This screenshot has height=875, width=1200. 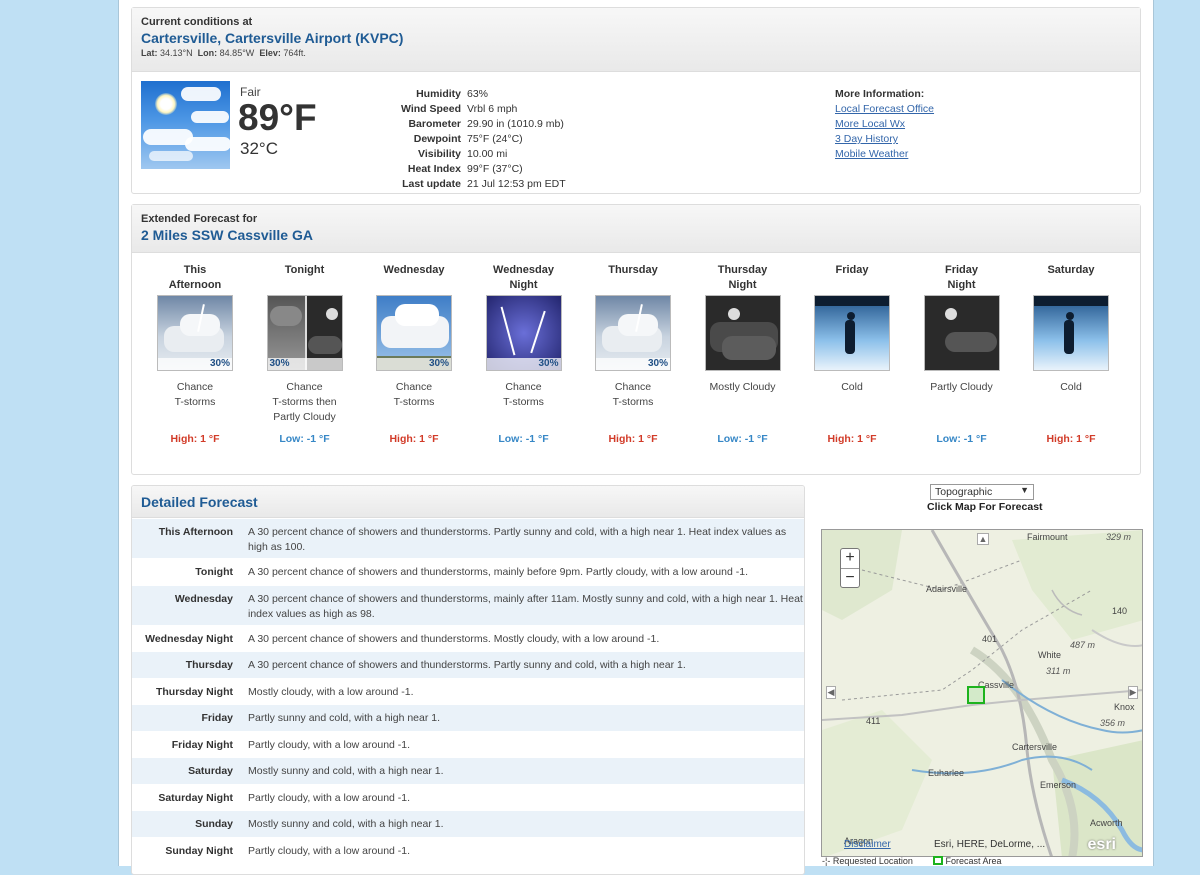 What do you see at coordinates (1058, 671) in the screenshot?
I see `map-elevation-311: 311 m` at bounding box center [1058, 671].